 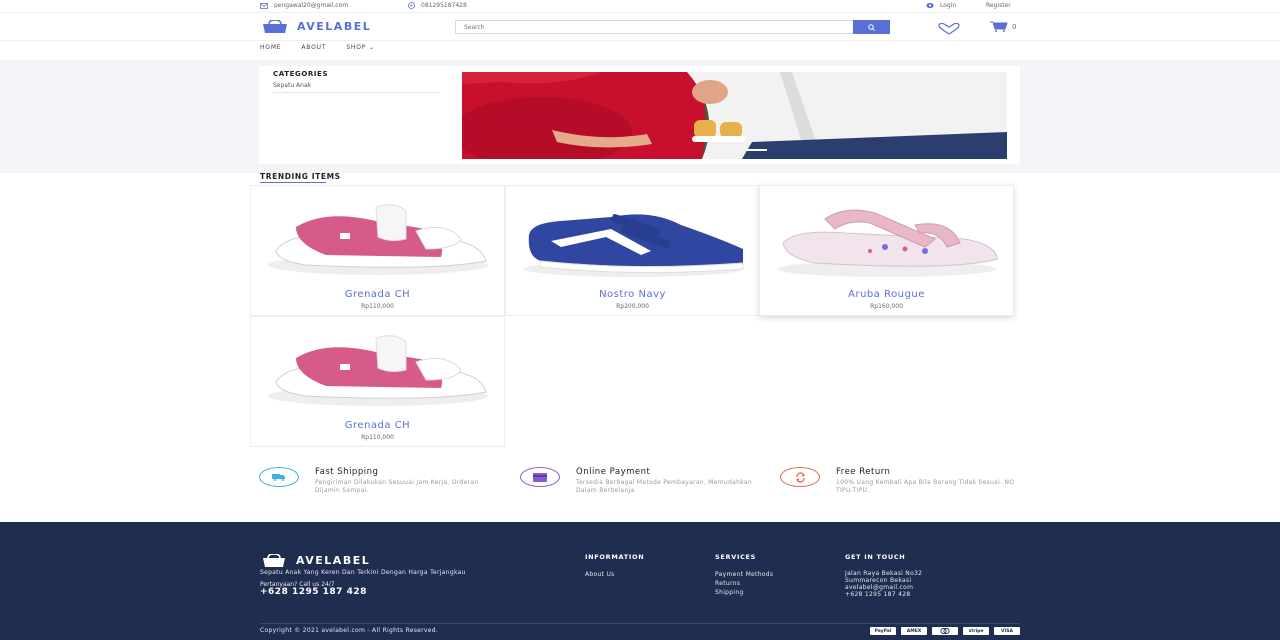 I want to click on paypal-badge: PayPal, so click(x=883, y=631).